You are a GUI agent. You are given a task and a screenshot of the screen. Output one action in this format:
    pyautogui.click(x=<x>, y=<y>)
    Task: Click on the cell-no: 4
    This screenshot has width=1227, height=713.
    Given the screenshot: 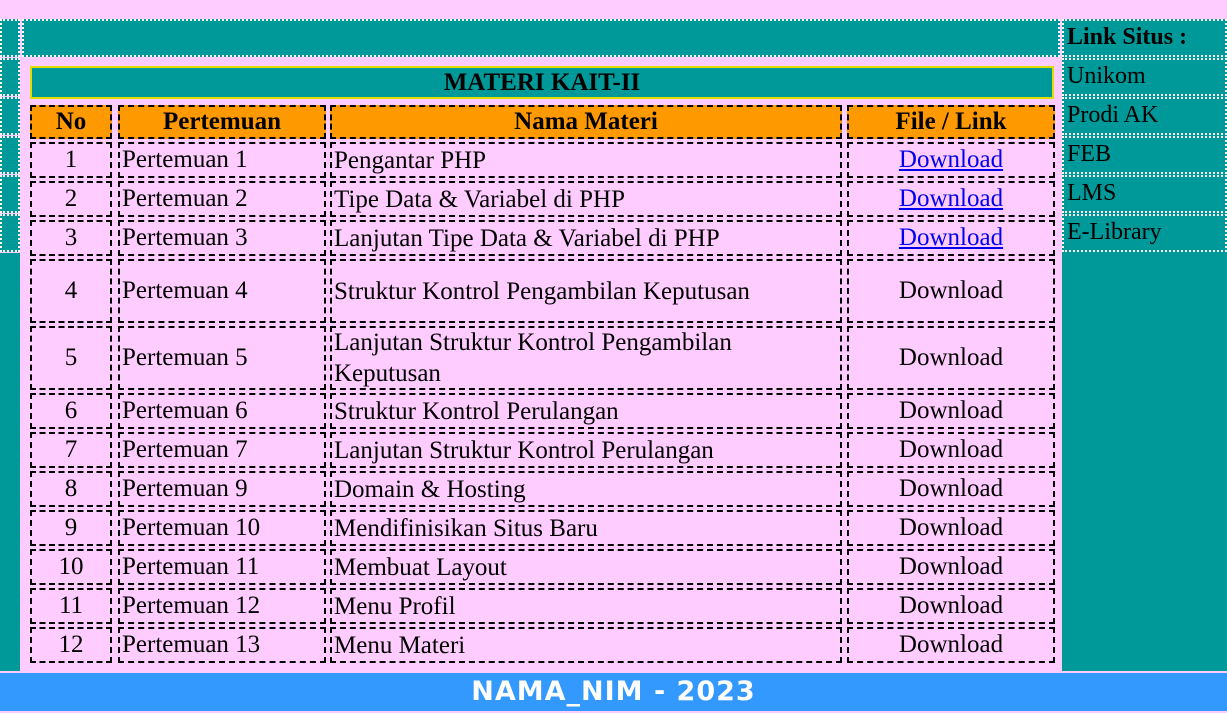 What is the action you would take?
    pyautogui.click(x=71, y=291)
    